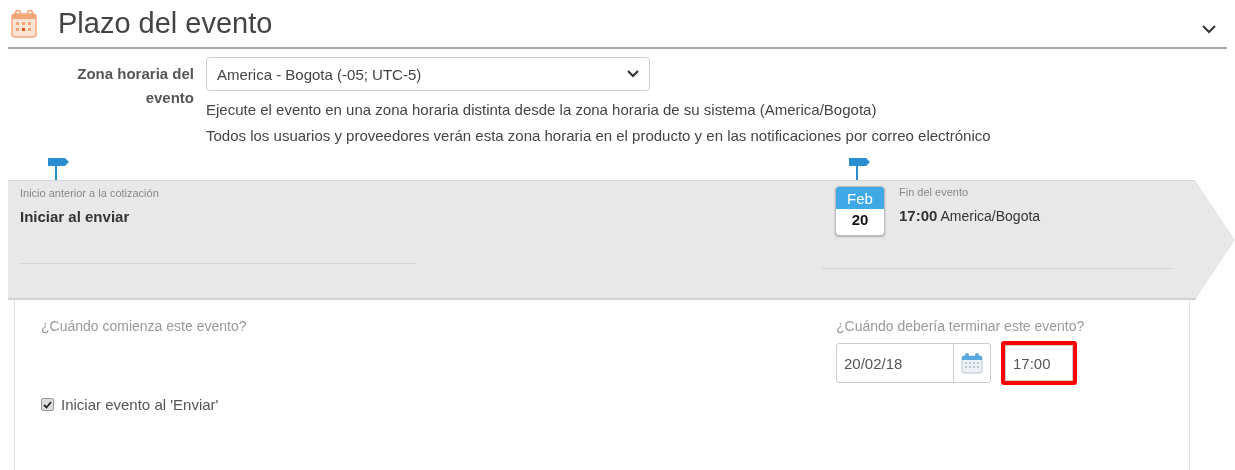 The height and width of the screenshot is (470, 1235). Describe the element at coordinates (90, 193) in the screenshot. I see `start-caption: Inicio anterior a la cotización` at that location.